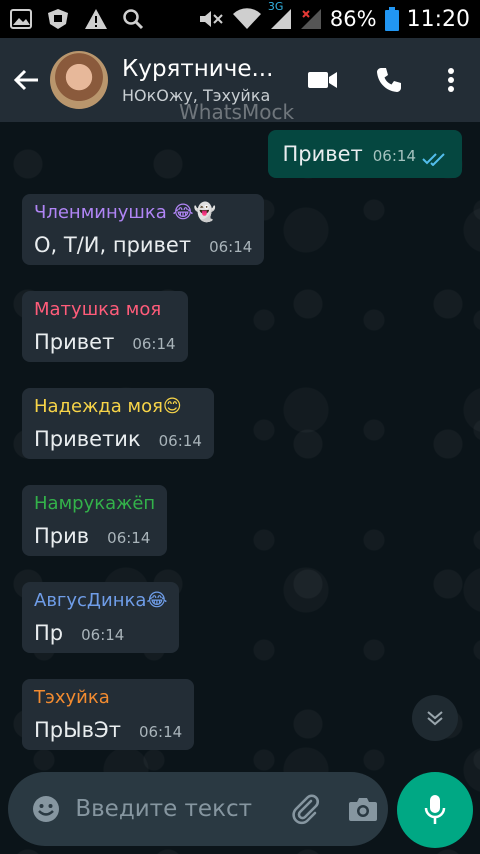 This screenshot has width=480, height=854. I want to click on sender-name: Тэхуйка, so click(72, 697).